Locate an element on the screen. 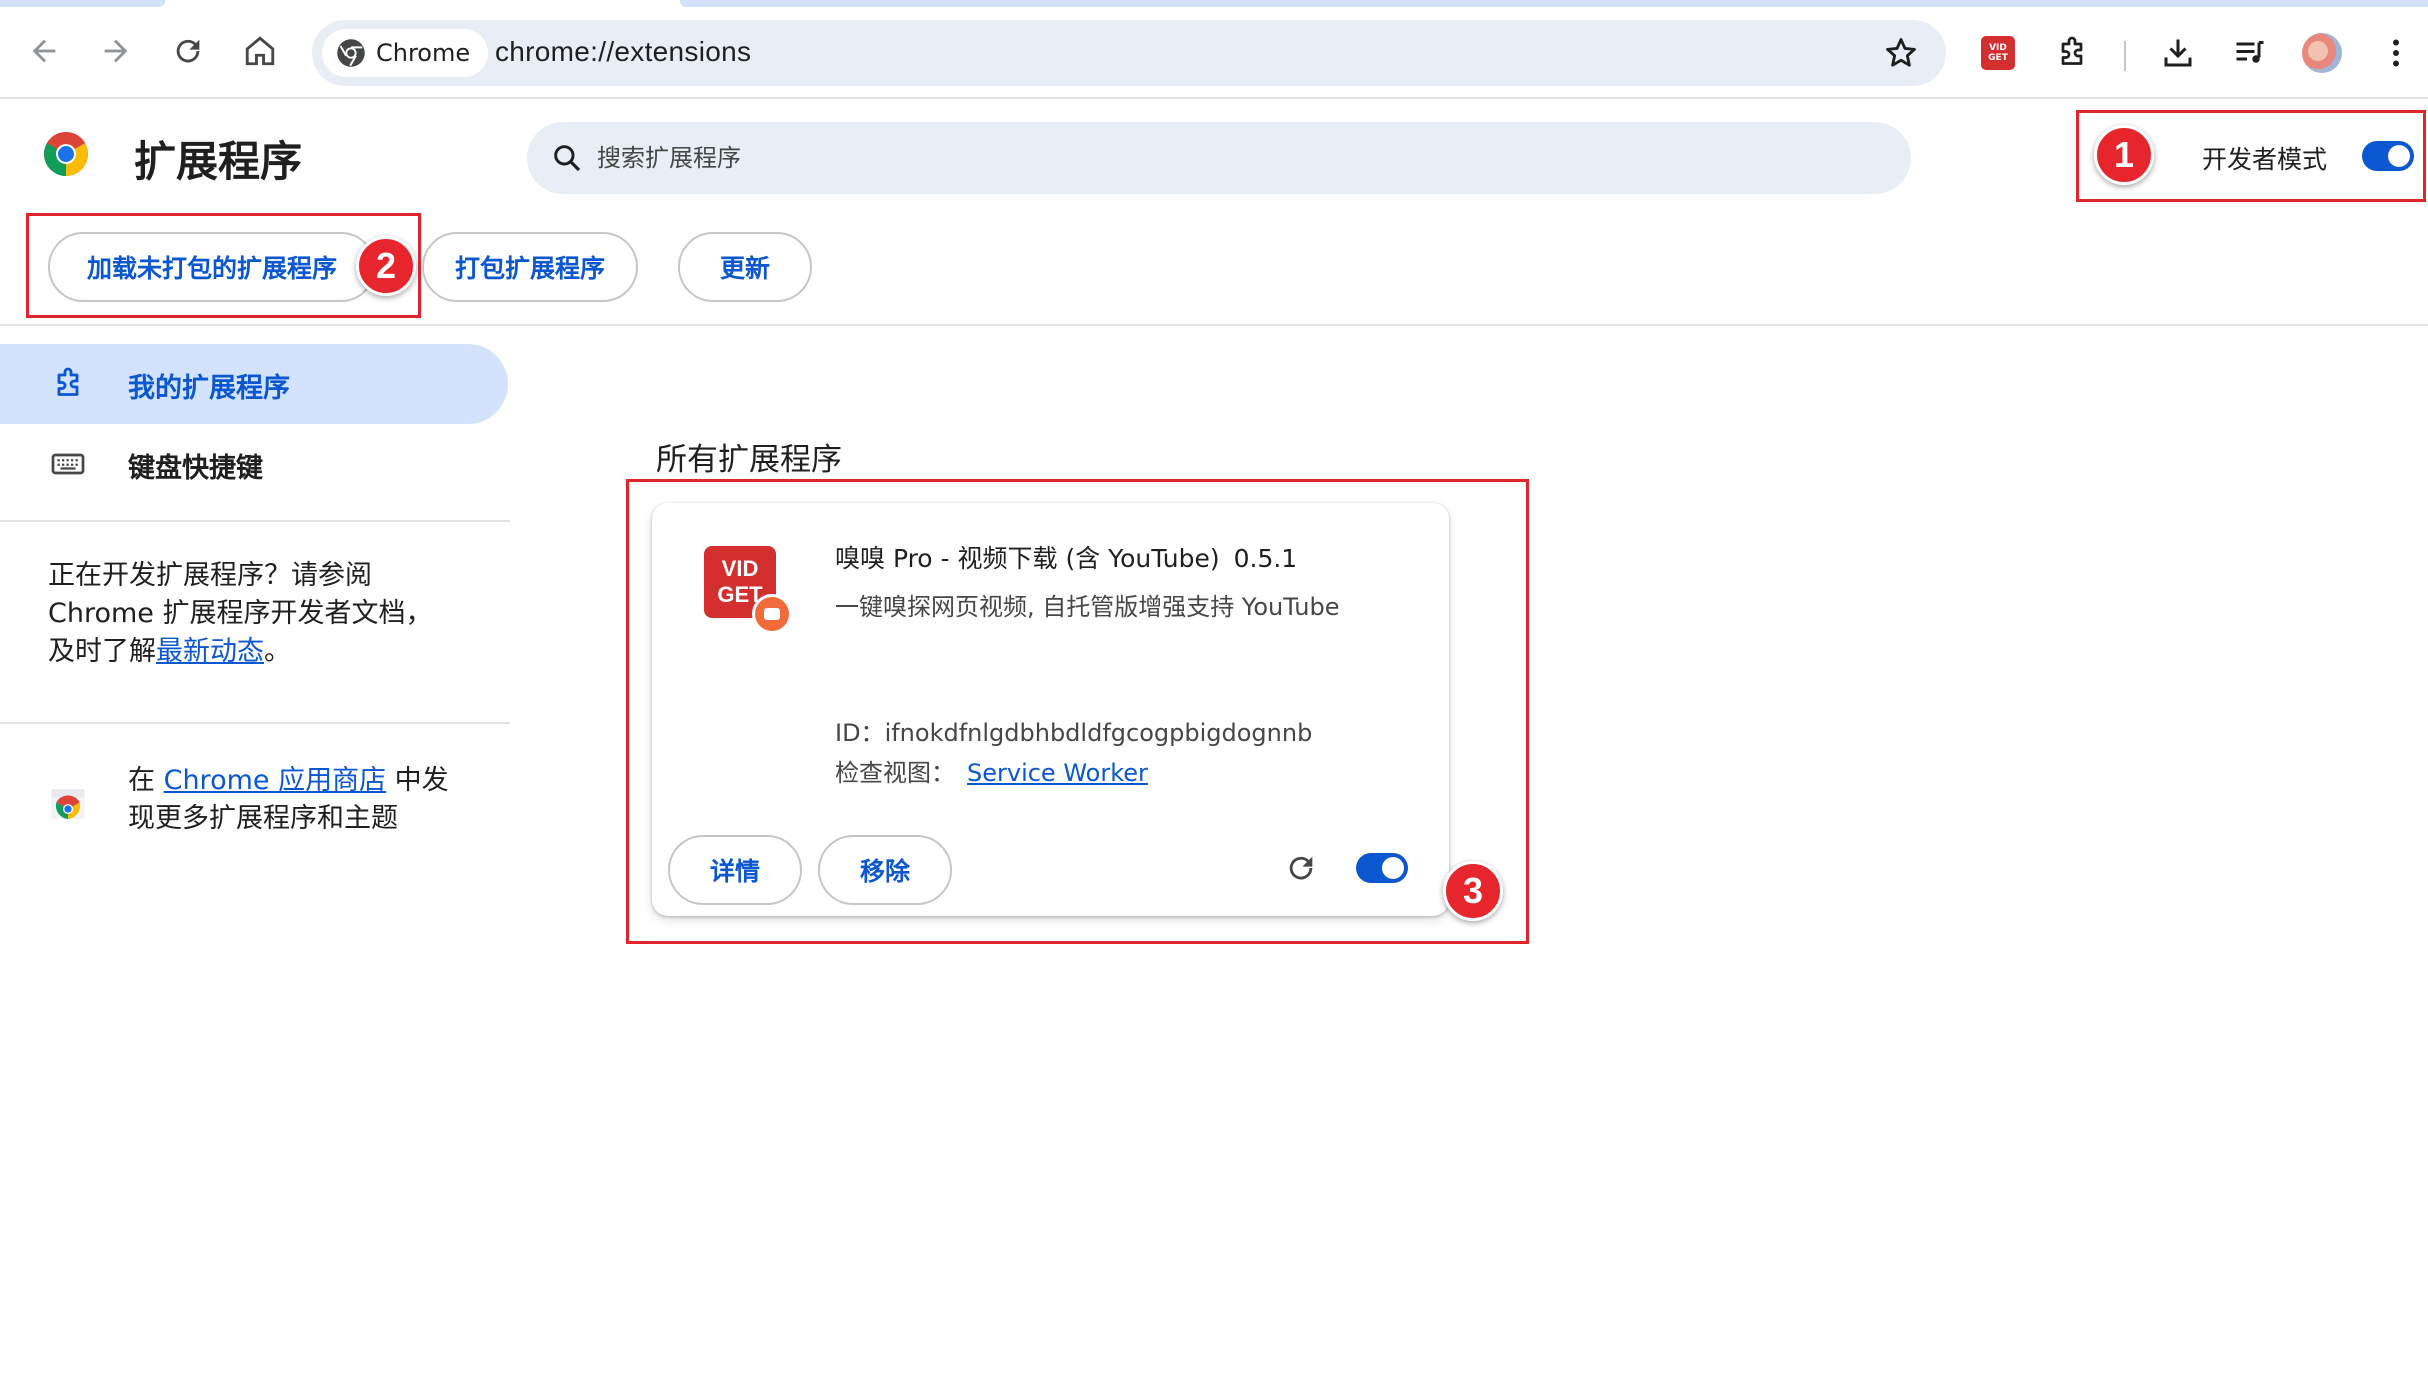  profile-button is located at coordinates (2322, 53).